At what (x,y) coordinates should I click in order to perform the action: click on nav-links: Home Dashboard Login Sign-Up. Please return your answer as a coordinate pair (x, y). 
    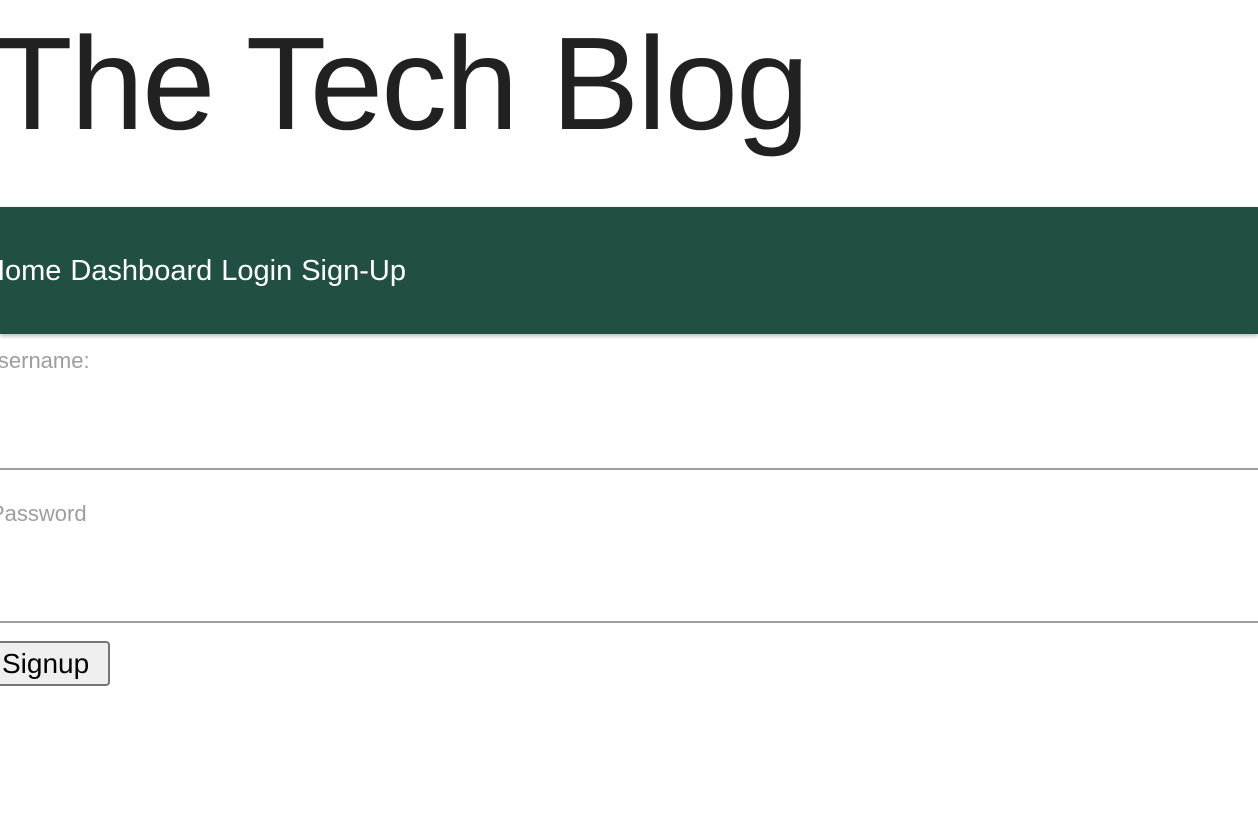
    Looking at the image, I should click on (203, 271).